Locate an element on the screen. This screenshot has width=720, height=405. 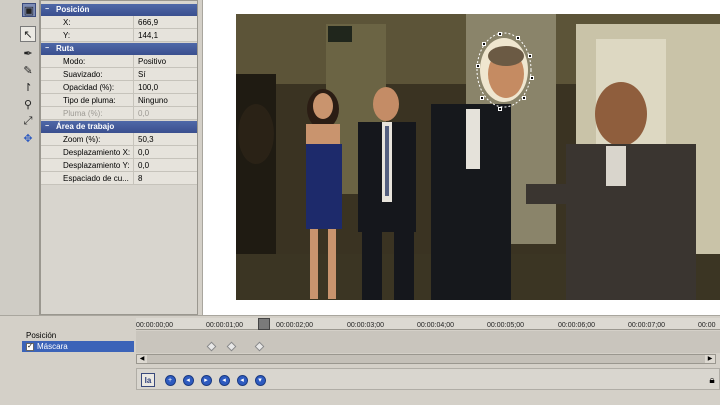
property-label: X: is located at coordinates (67, 22).